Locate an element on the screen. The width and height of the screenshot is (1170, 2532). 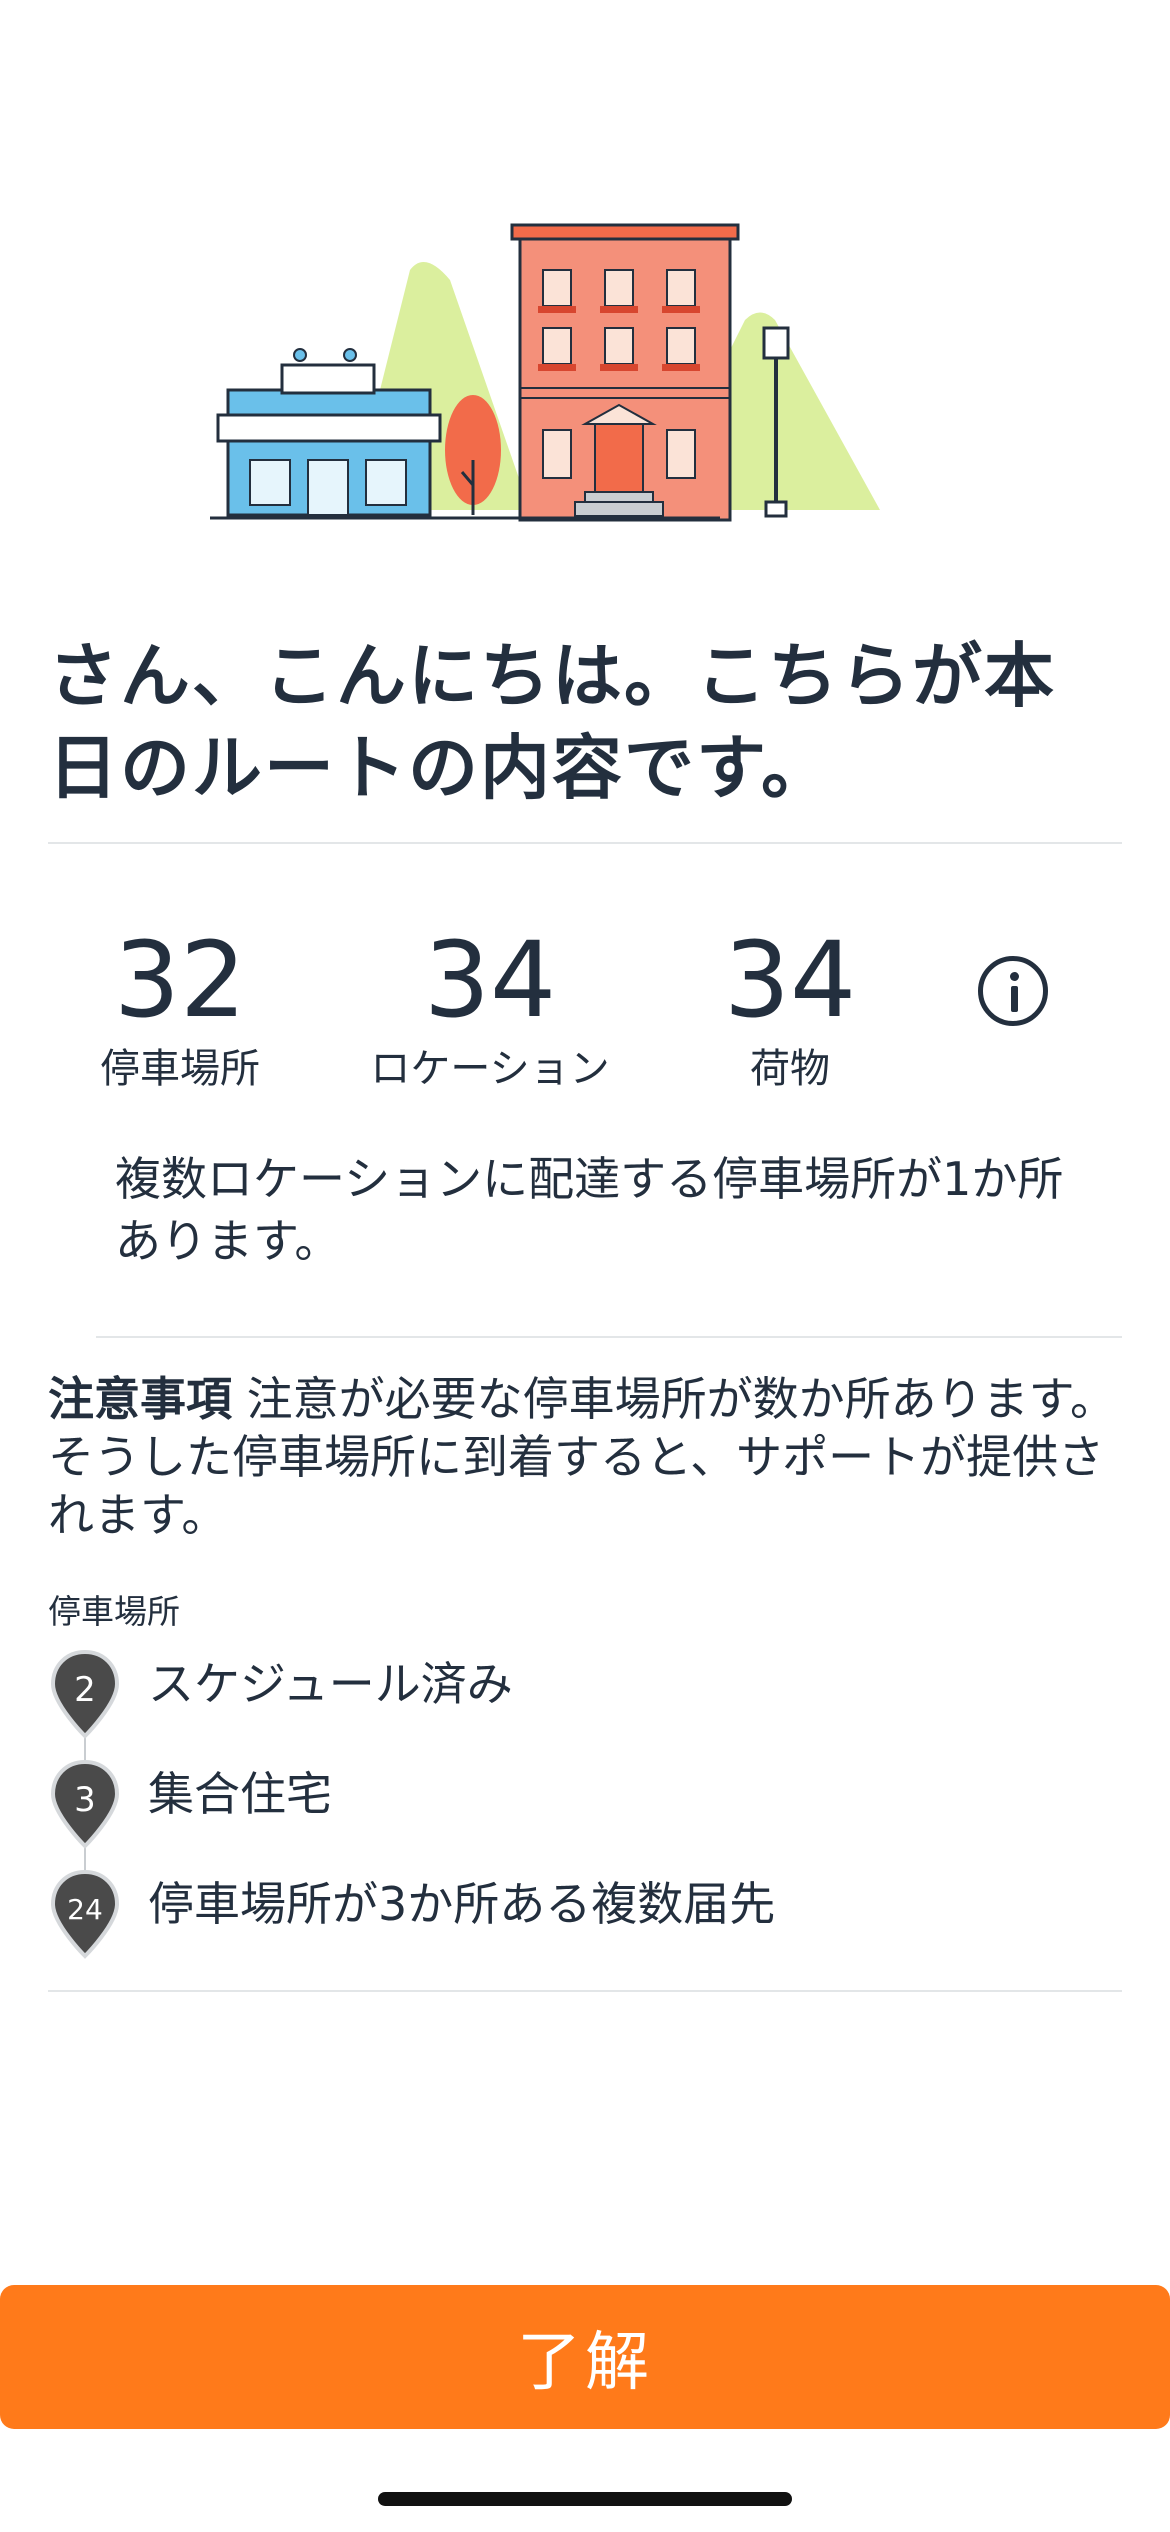
list-item: 3 集合住宅 is located at coordinates (588, 1813).